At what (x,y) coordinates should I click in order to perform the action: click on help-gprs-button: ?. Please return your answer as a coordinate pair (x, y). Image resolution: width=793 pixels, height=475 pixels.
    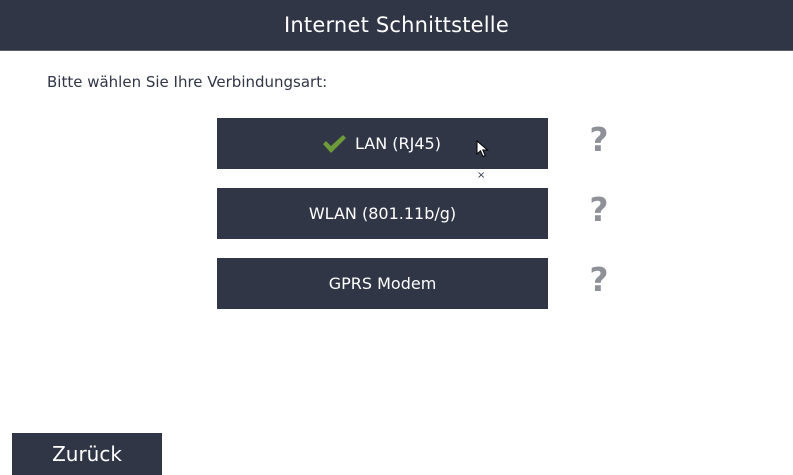
    Looking at the image, I should click on (599, 280).